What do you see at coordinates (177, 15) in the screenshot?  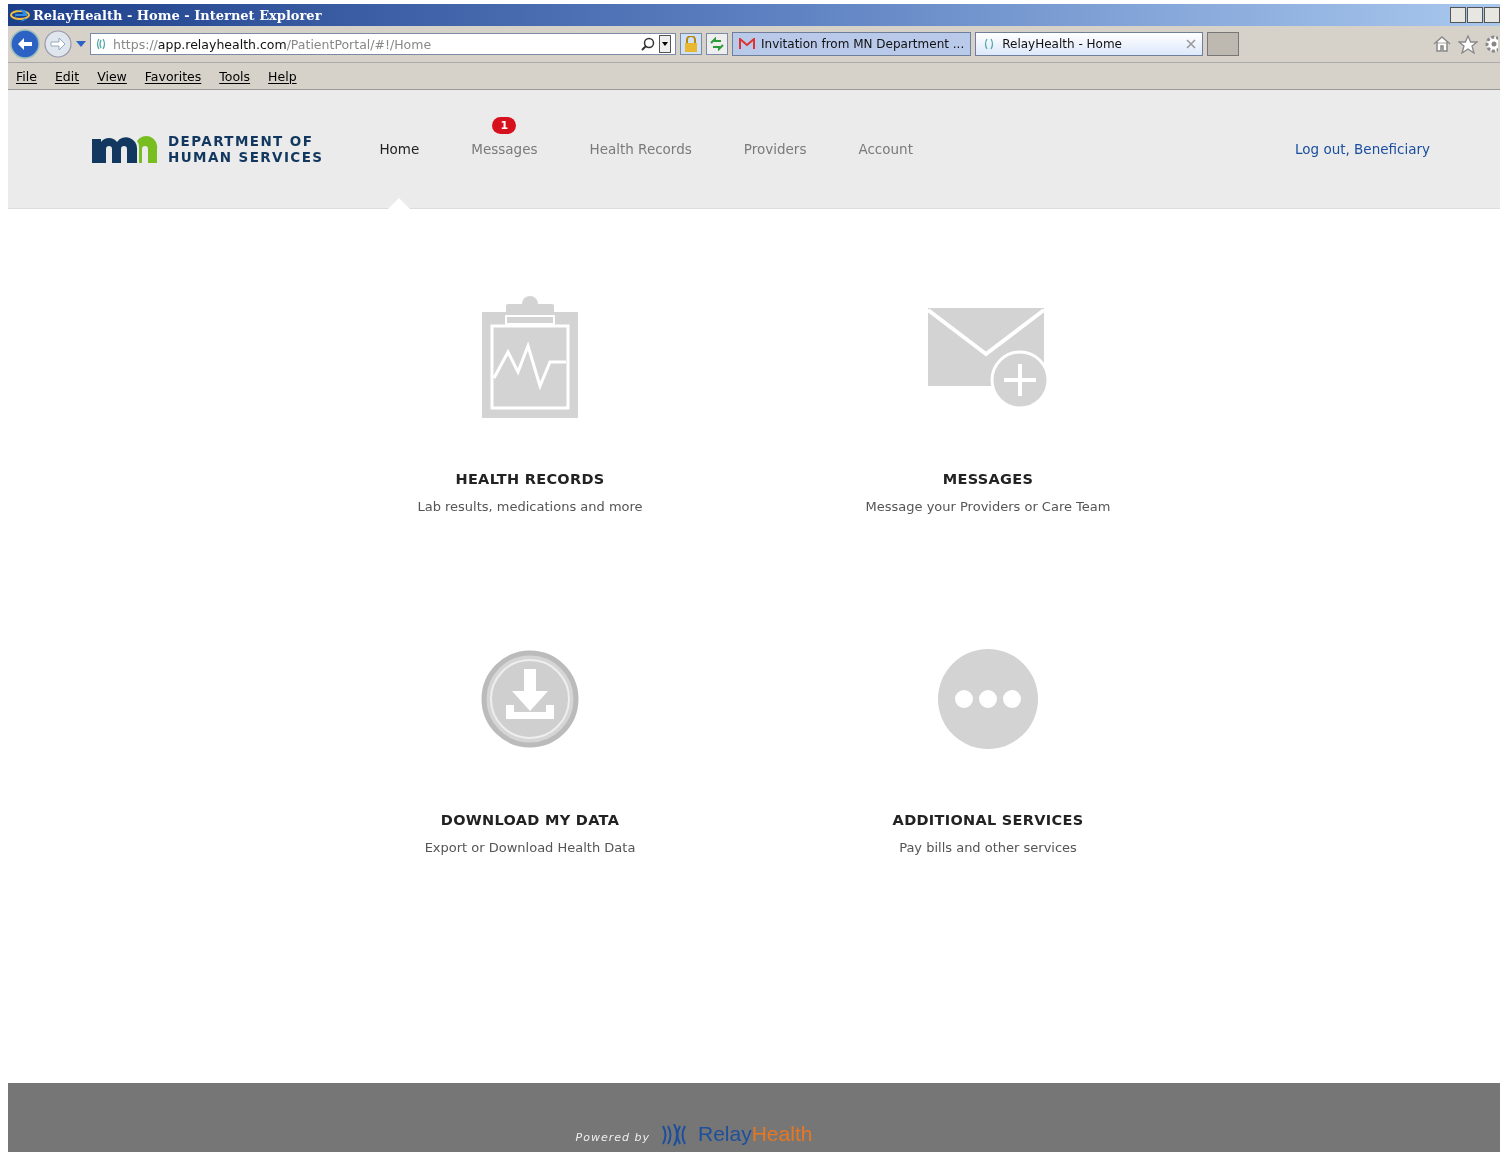 I see `window-title: RelayHealth - Home - Internet Explorer` at bounding box center [177, 15].